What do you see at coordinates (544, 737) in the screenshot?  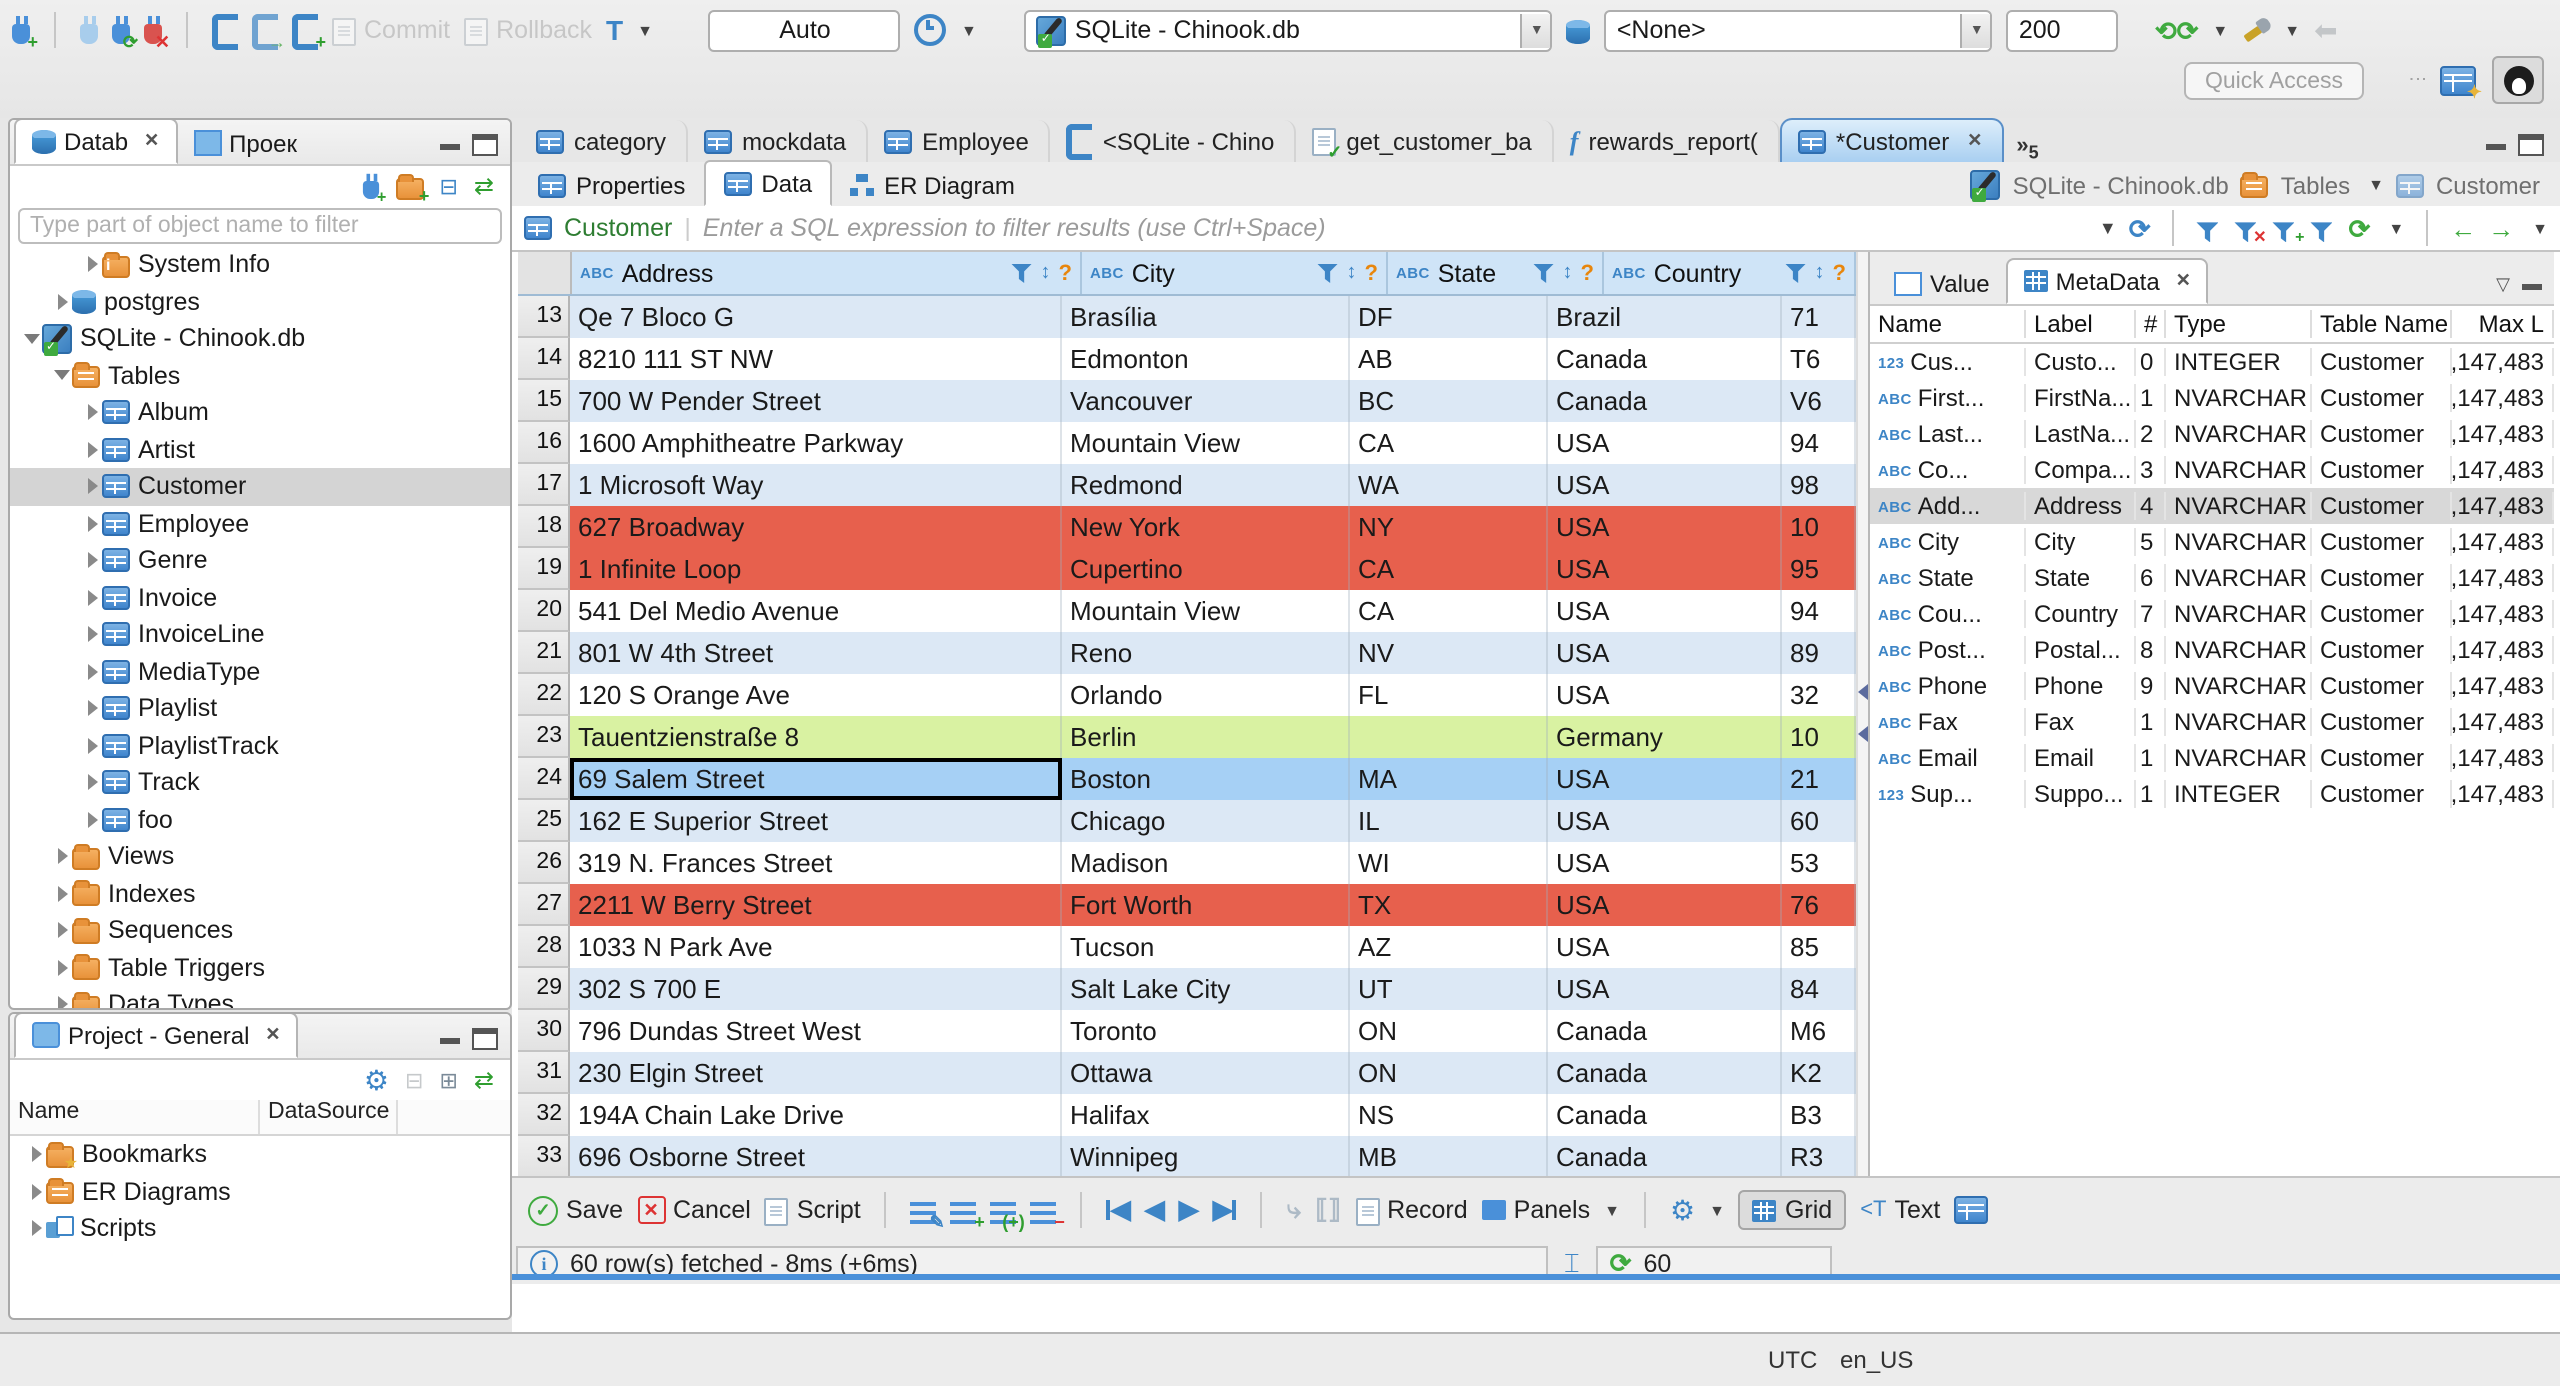 I see `row-number-cell: 23` at bounding box center [544, 737].